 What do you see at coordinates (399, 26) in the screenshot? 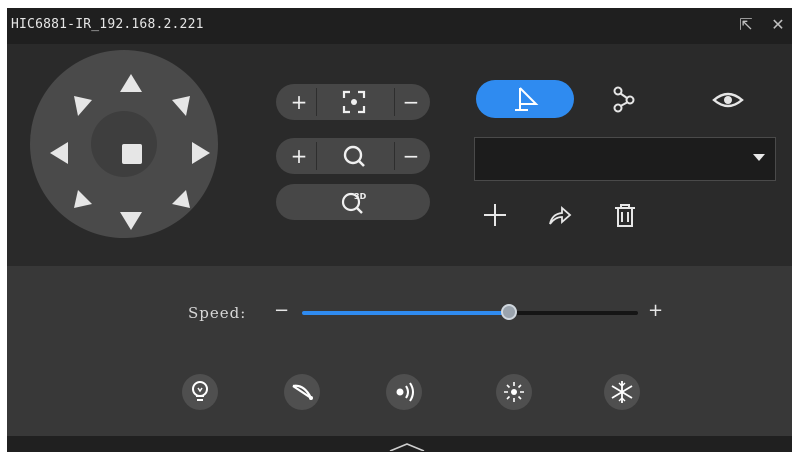
I see `title-bar: HIC6881-IR_192.168.2.221 ⇱ ✕` at bounding box center [399, 26].